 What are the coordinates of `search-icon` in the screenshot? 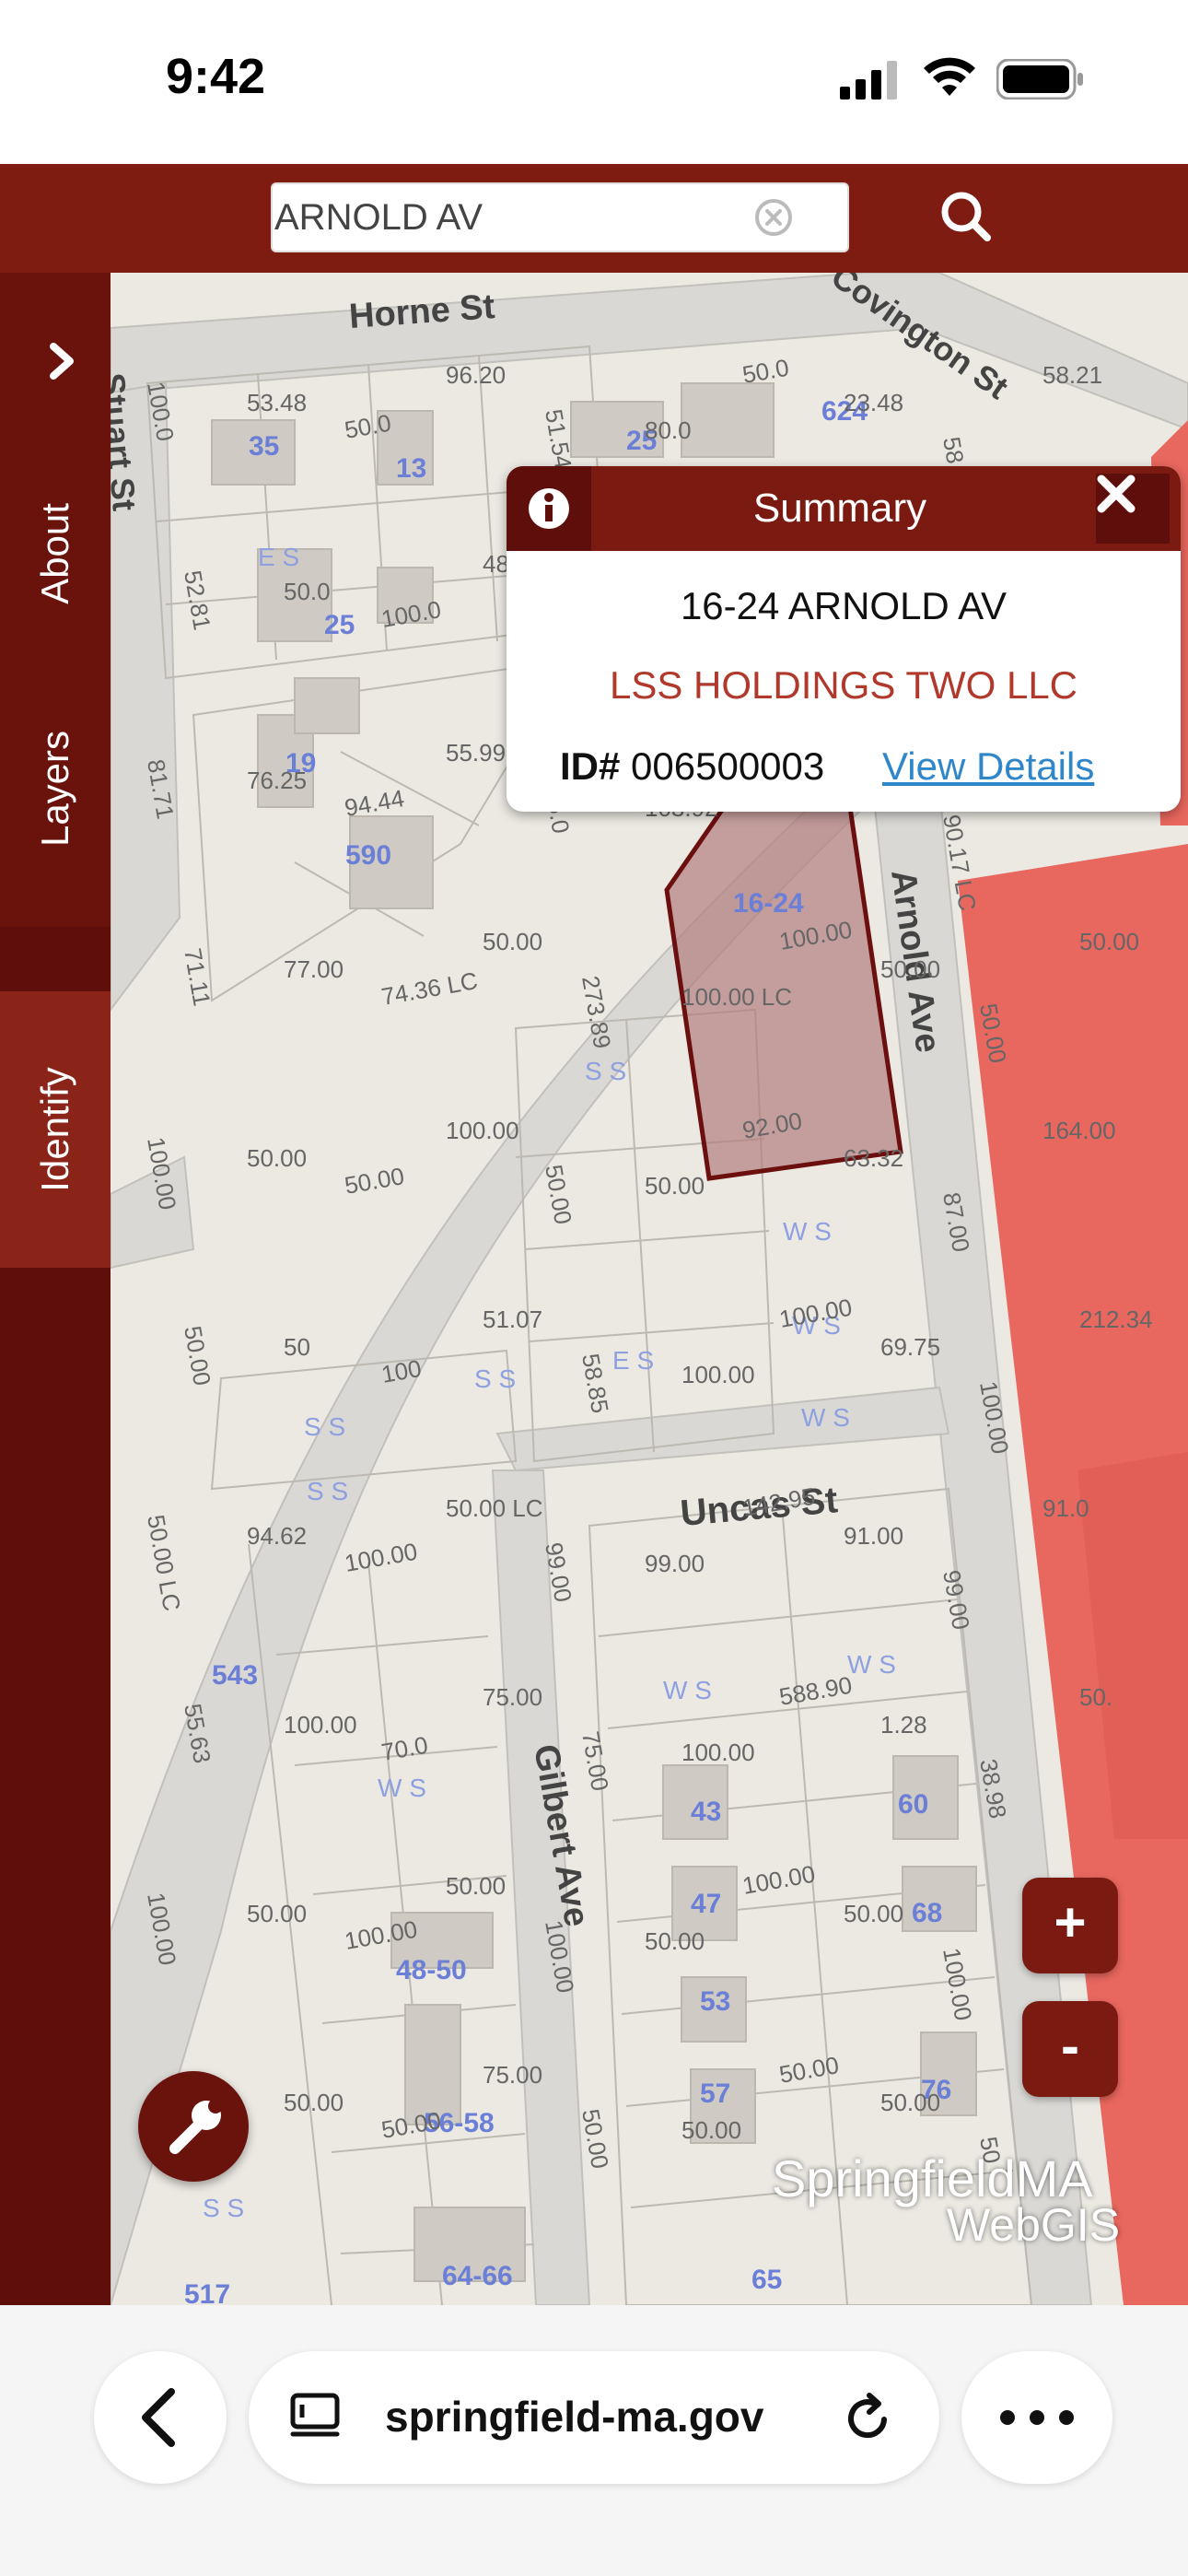 It's located at (967, 217).